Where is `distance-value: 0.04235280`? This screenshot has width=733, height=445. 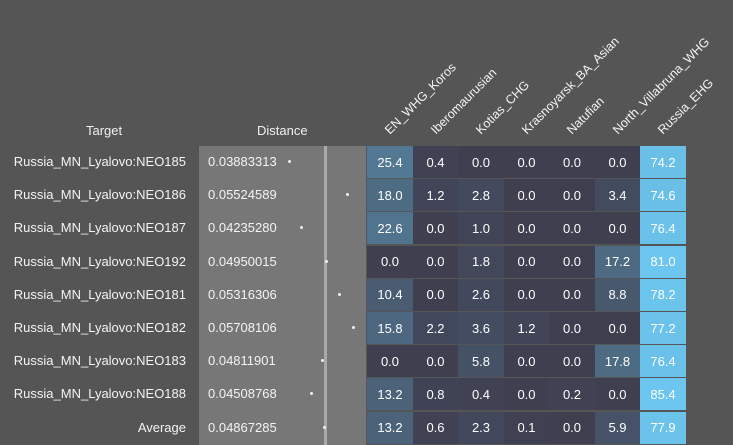
distance-value: 0.04235280 is located at coordinates (242, 228).